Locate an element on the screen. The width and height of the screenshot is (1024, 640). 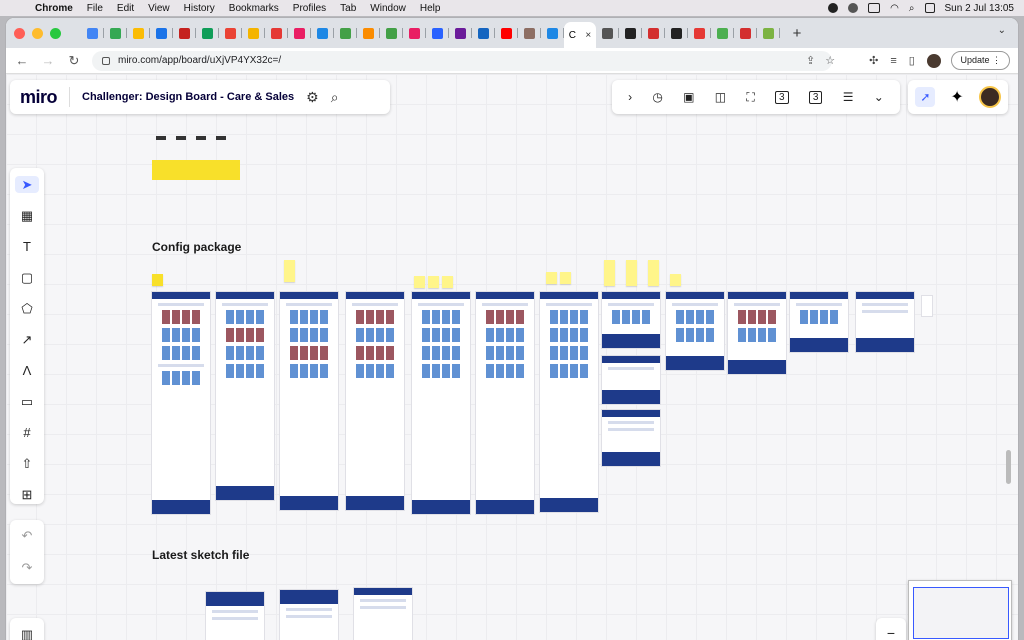
menu-help: Help is located at coordinates (430, 8).